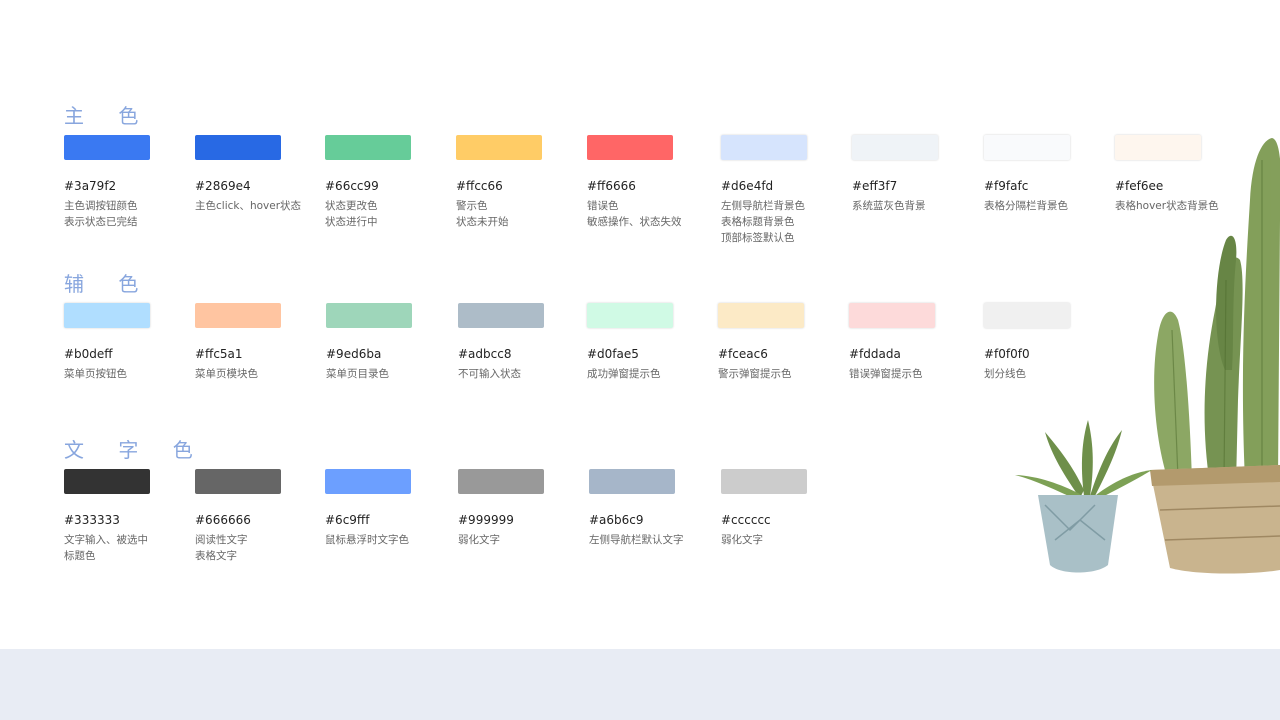  Describe the element at coordinates (124, 342) in the screenshot. I see `color-swatch-group: #b0deff 菜单页按钮色` at that location.